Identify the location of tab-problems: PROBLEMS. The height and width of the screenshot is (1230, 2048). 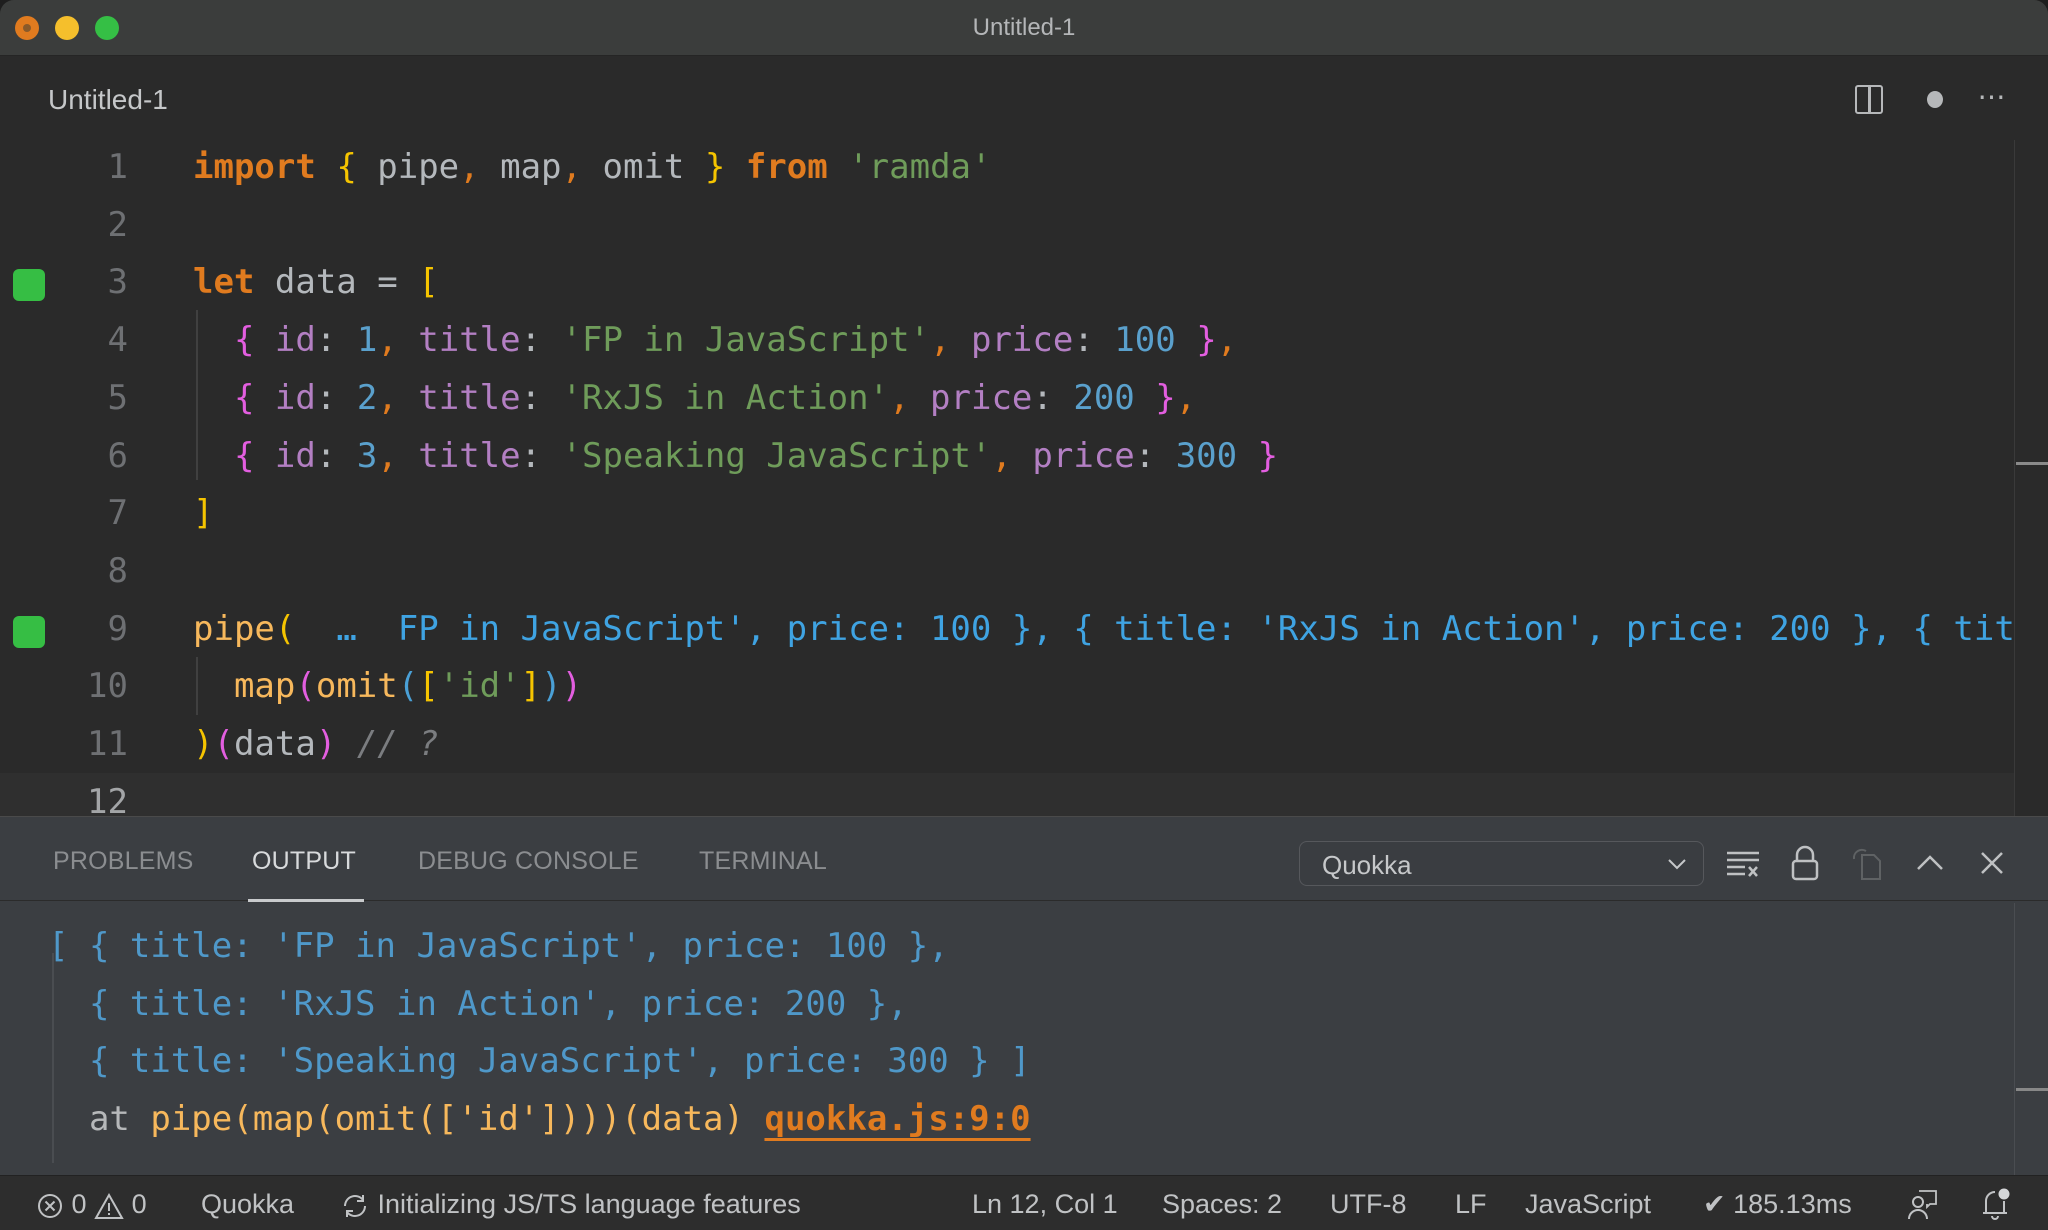
(123, 861).